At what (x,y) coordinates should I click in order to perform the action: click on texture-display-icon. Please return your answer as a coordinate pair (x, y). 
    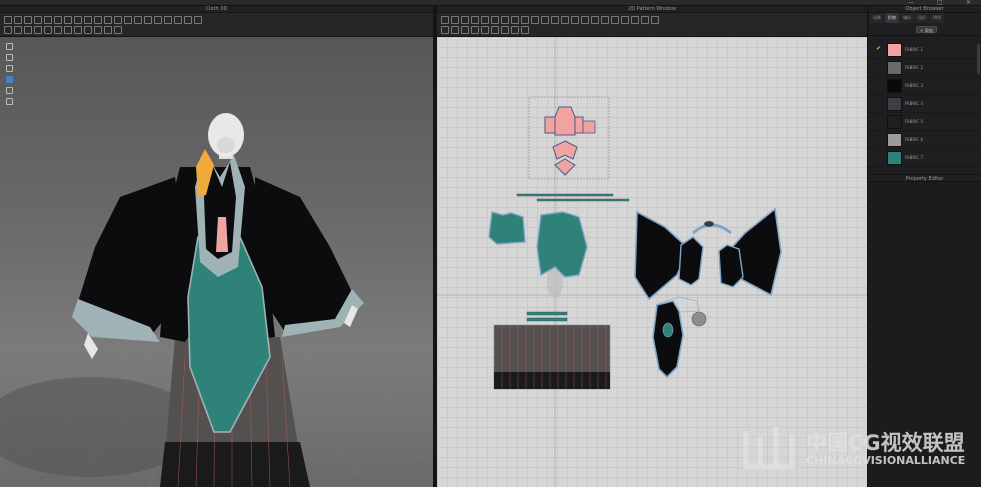
    Looking at the image, I should click on (9, 79).